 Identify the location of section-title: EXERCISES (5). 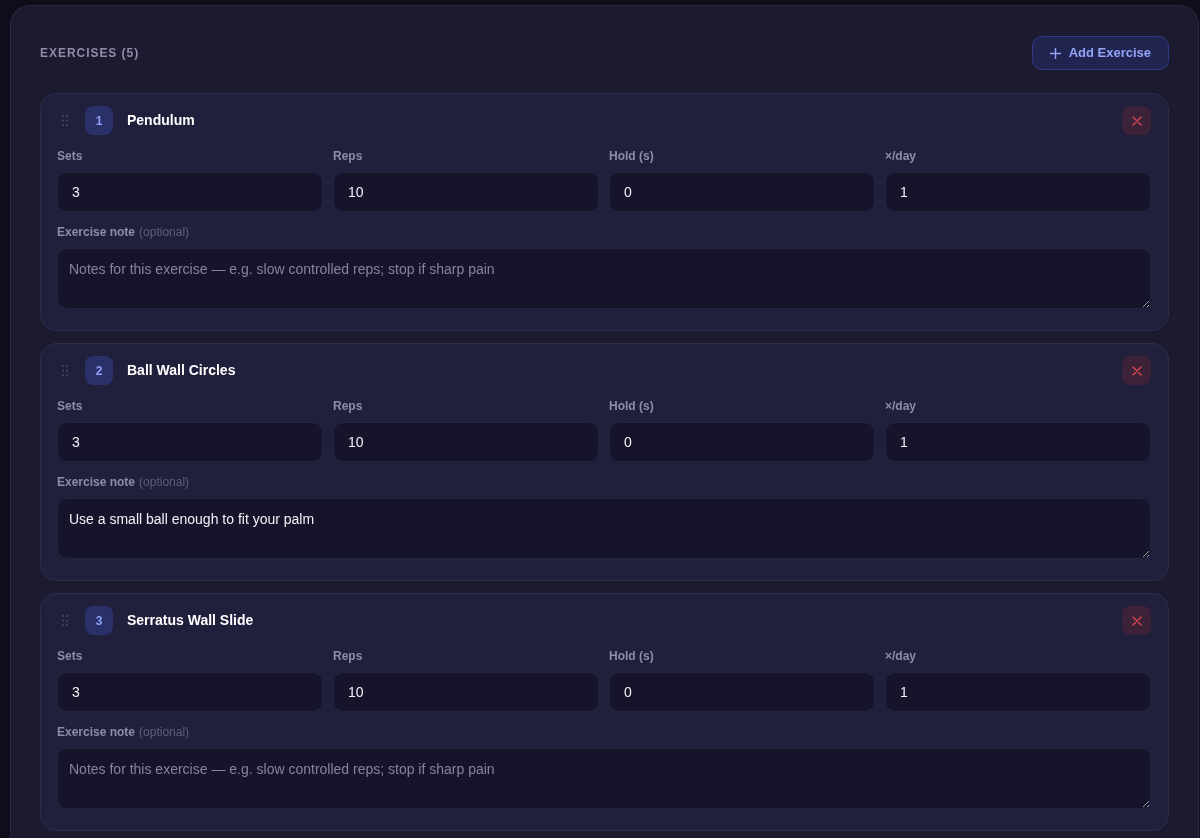
(90, 53).